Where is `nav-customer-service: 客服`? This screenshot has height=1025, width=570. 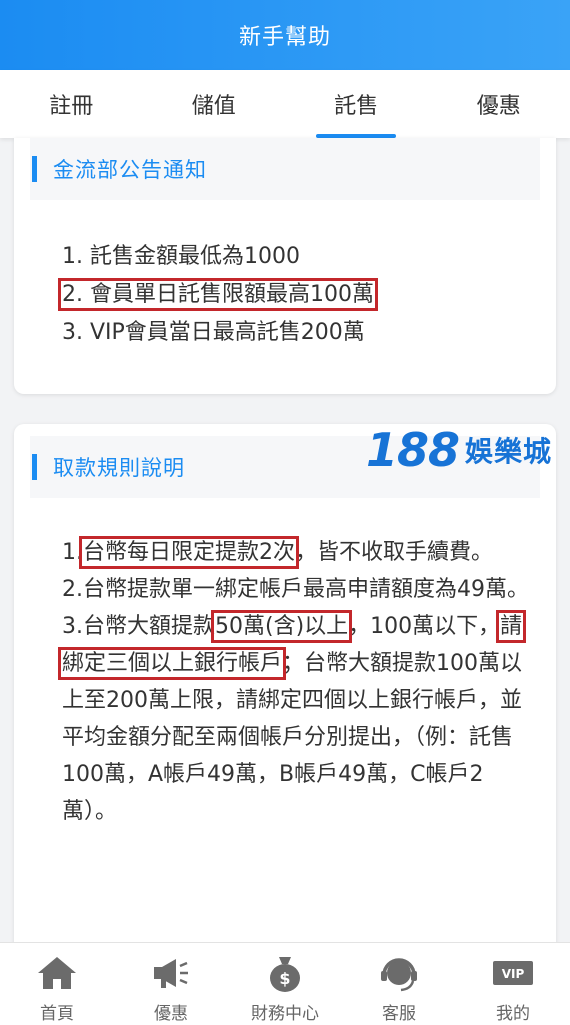 nav-customer-service: 客服 is located at coordinates (399, 984).